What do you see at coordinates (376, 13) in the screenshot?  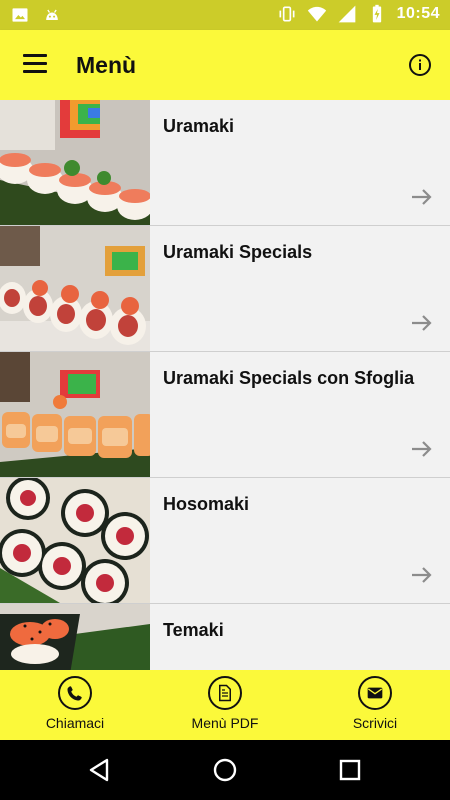 I see `battery-charging-icon` at bounding box center [376, 13].